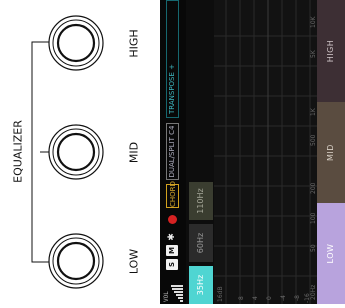  I want to click on frequency-tabs: 35Hz 60Hz 110Hz, so click(200, 152).